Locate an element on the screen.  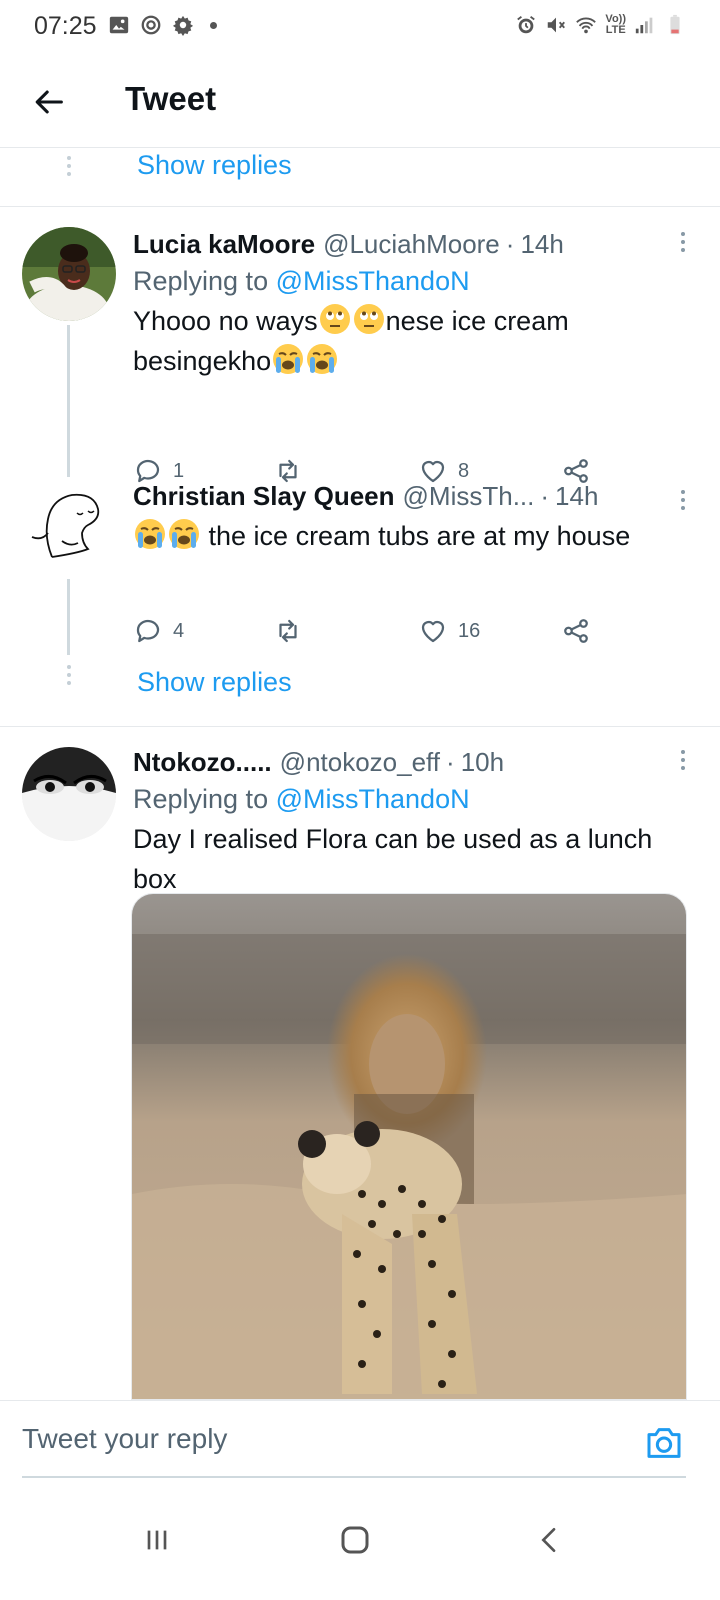
user-handle: @LuciahMoore is located at coordinates (411, 244).